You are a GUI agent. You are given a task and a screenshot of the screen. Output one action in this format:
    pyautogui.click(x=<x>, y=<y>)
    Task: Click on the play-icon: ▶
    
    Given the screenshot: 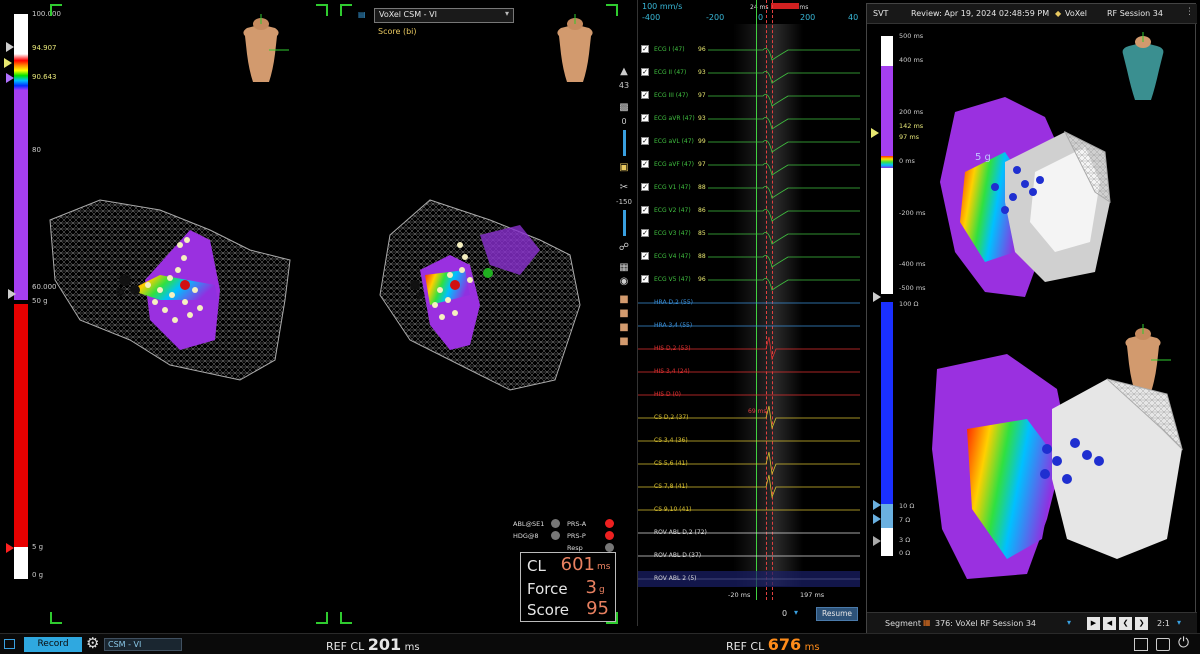 What is the action you would take?
    pyautogui.click(x=1093, y=623)
    